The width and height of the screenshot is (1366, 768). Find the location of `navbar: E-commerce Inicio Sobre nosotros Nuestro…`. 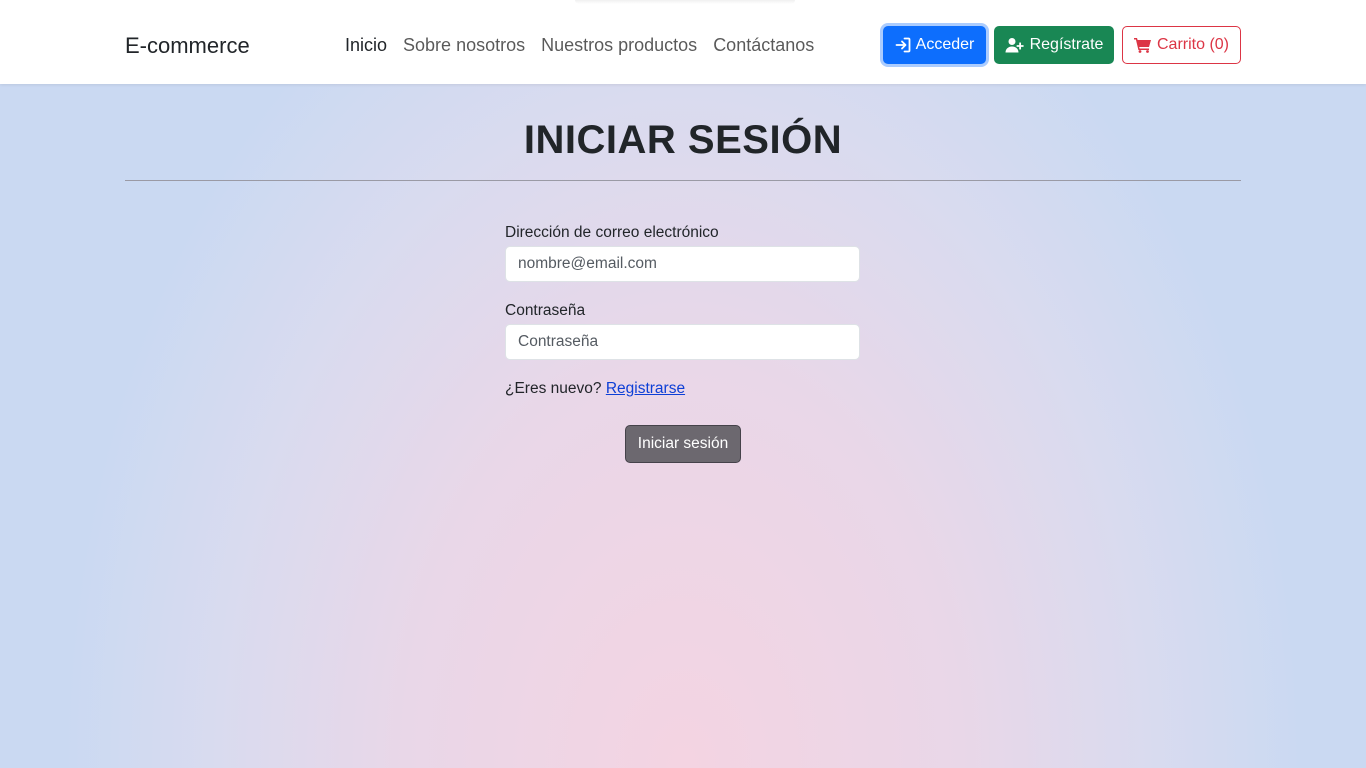

navbar: E-commerce Inicio Sobre nosotros Nuestro… is located at coordinates (683, 42).